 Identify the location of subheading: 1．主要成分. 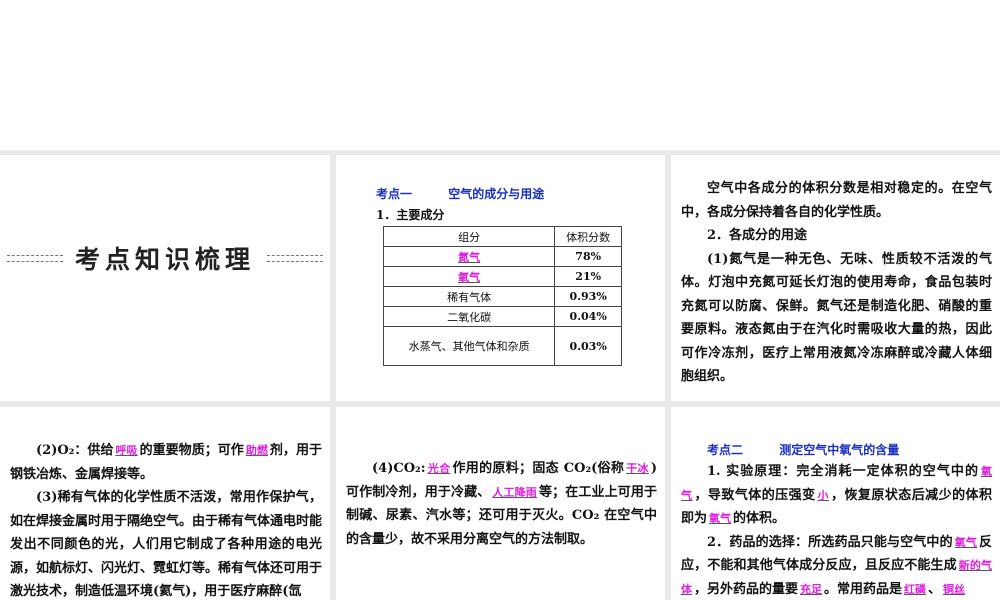
(410, 215).